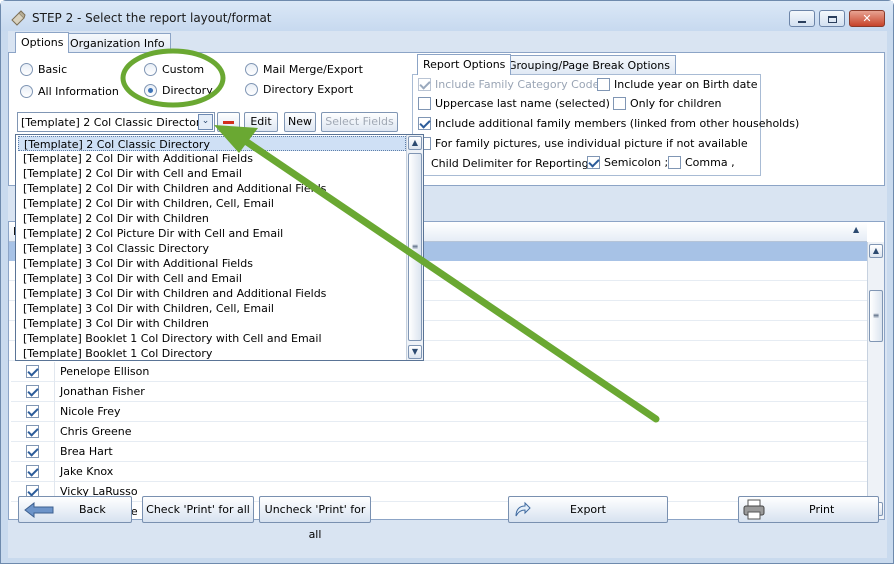 This screenshot has height=565, width=894. I want to click on annotation-circle, so click(173, 78).